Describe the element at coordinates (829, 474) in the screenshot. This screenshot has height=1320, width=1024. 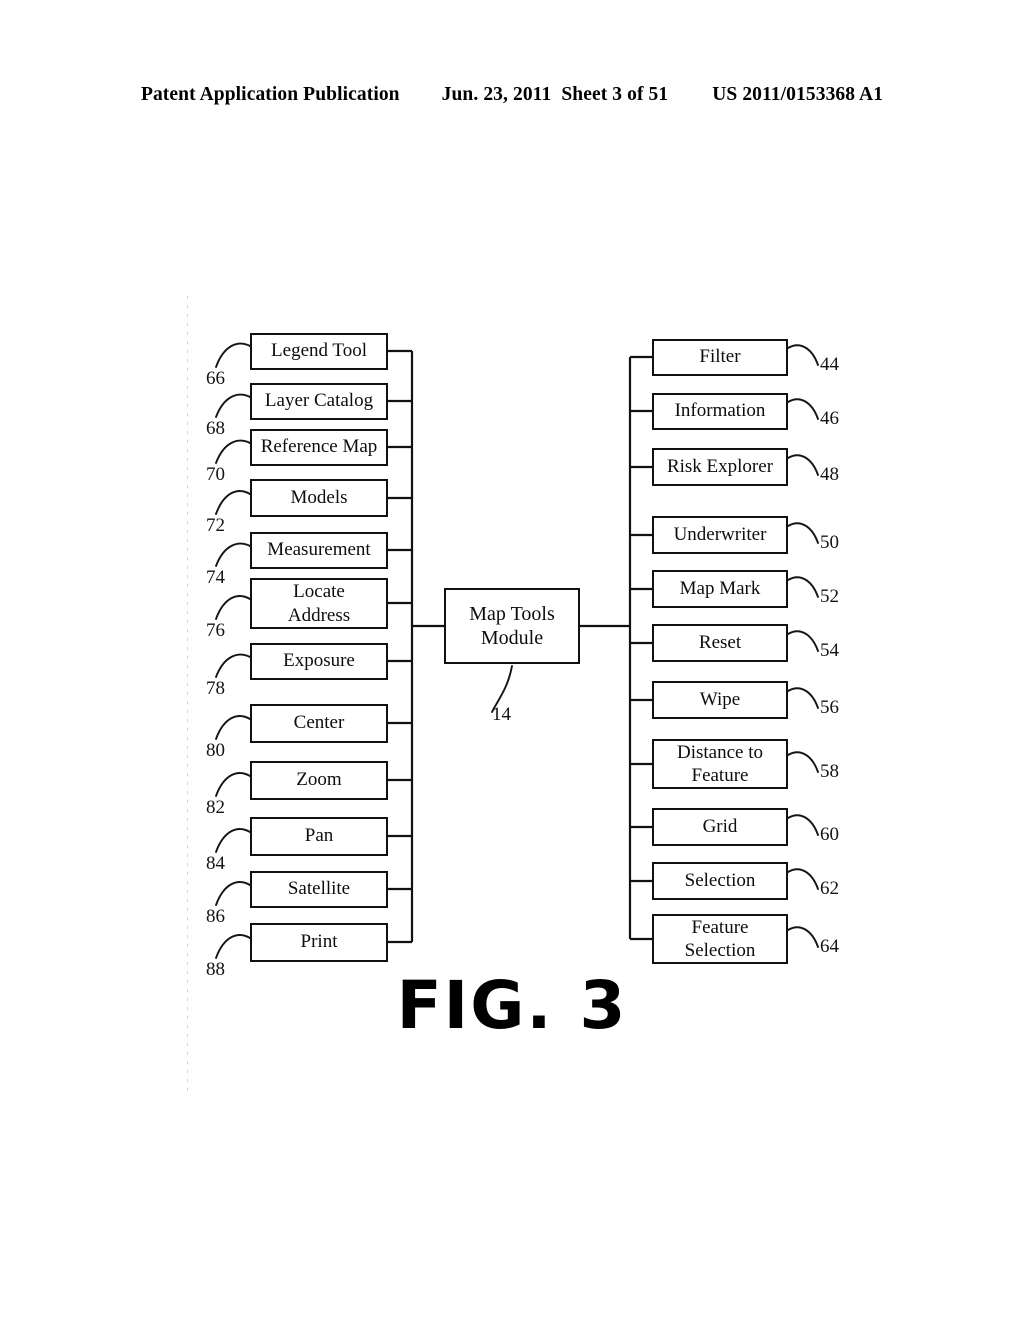
I see `ref-numeral-48: 48` at that location.